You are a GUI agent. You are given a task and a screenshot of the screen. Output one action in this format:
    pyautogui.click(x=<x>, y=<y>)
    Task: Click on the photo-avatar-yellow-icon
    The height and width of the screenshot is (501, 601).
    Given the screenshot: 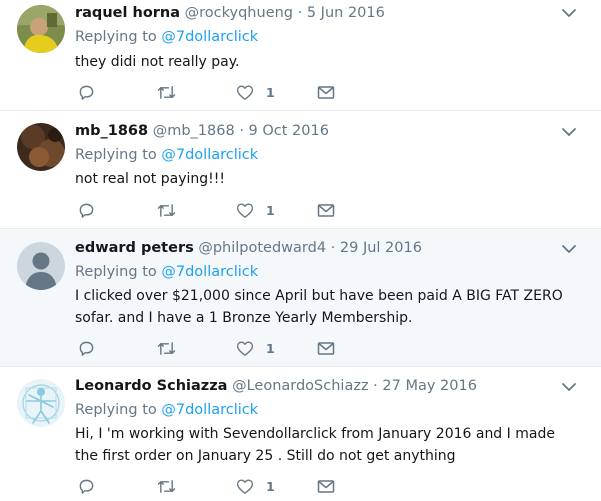 What is the action you would take?
    pyautogui.click(x=41, y=29)
    